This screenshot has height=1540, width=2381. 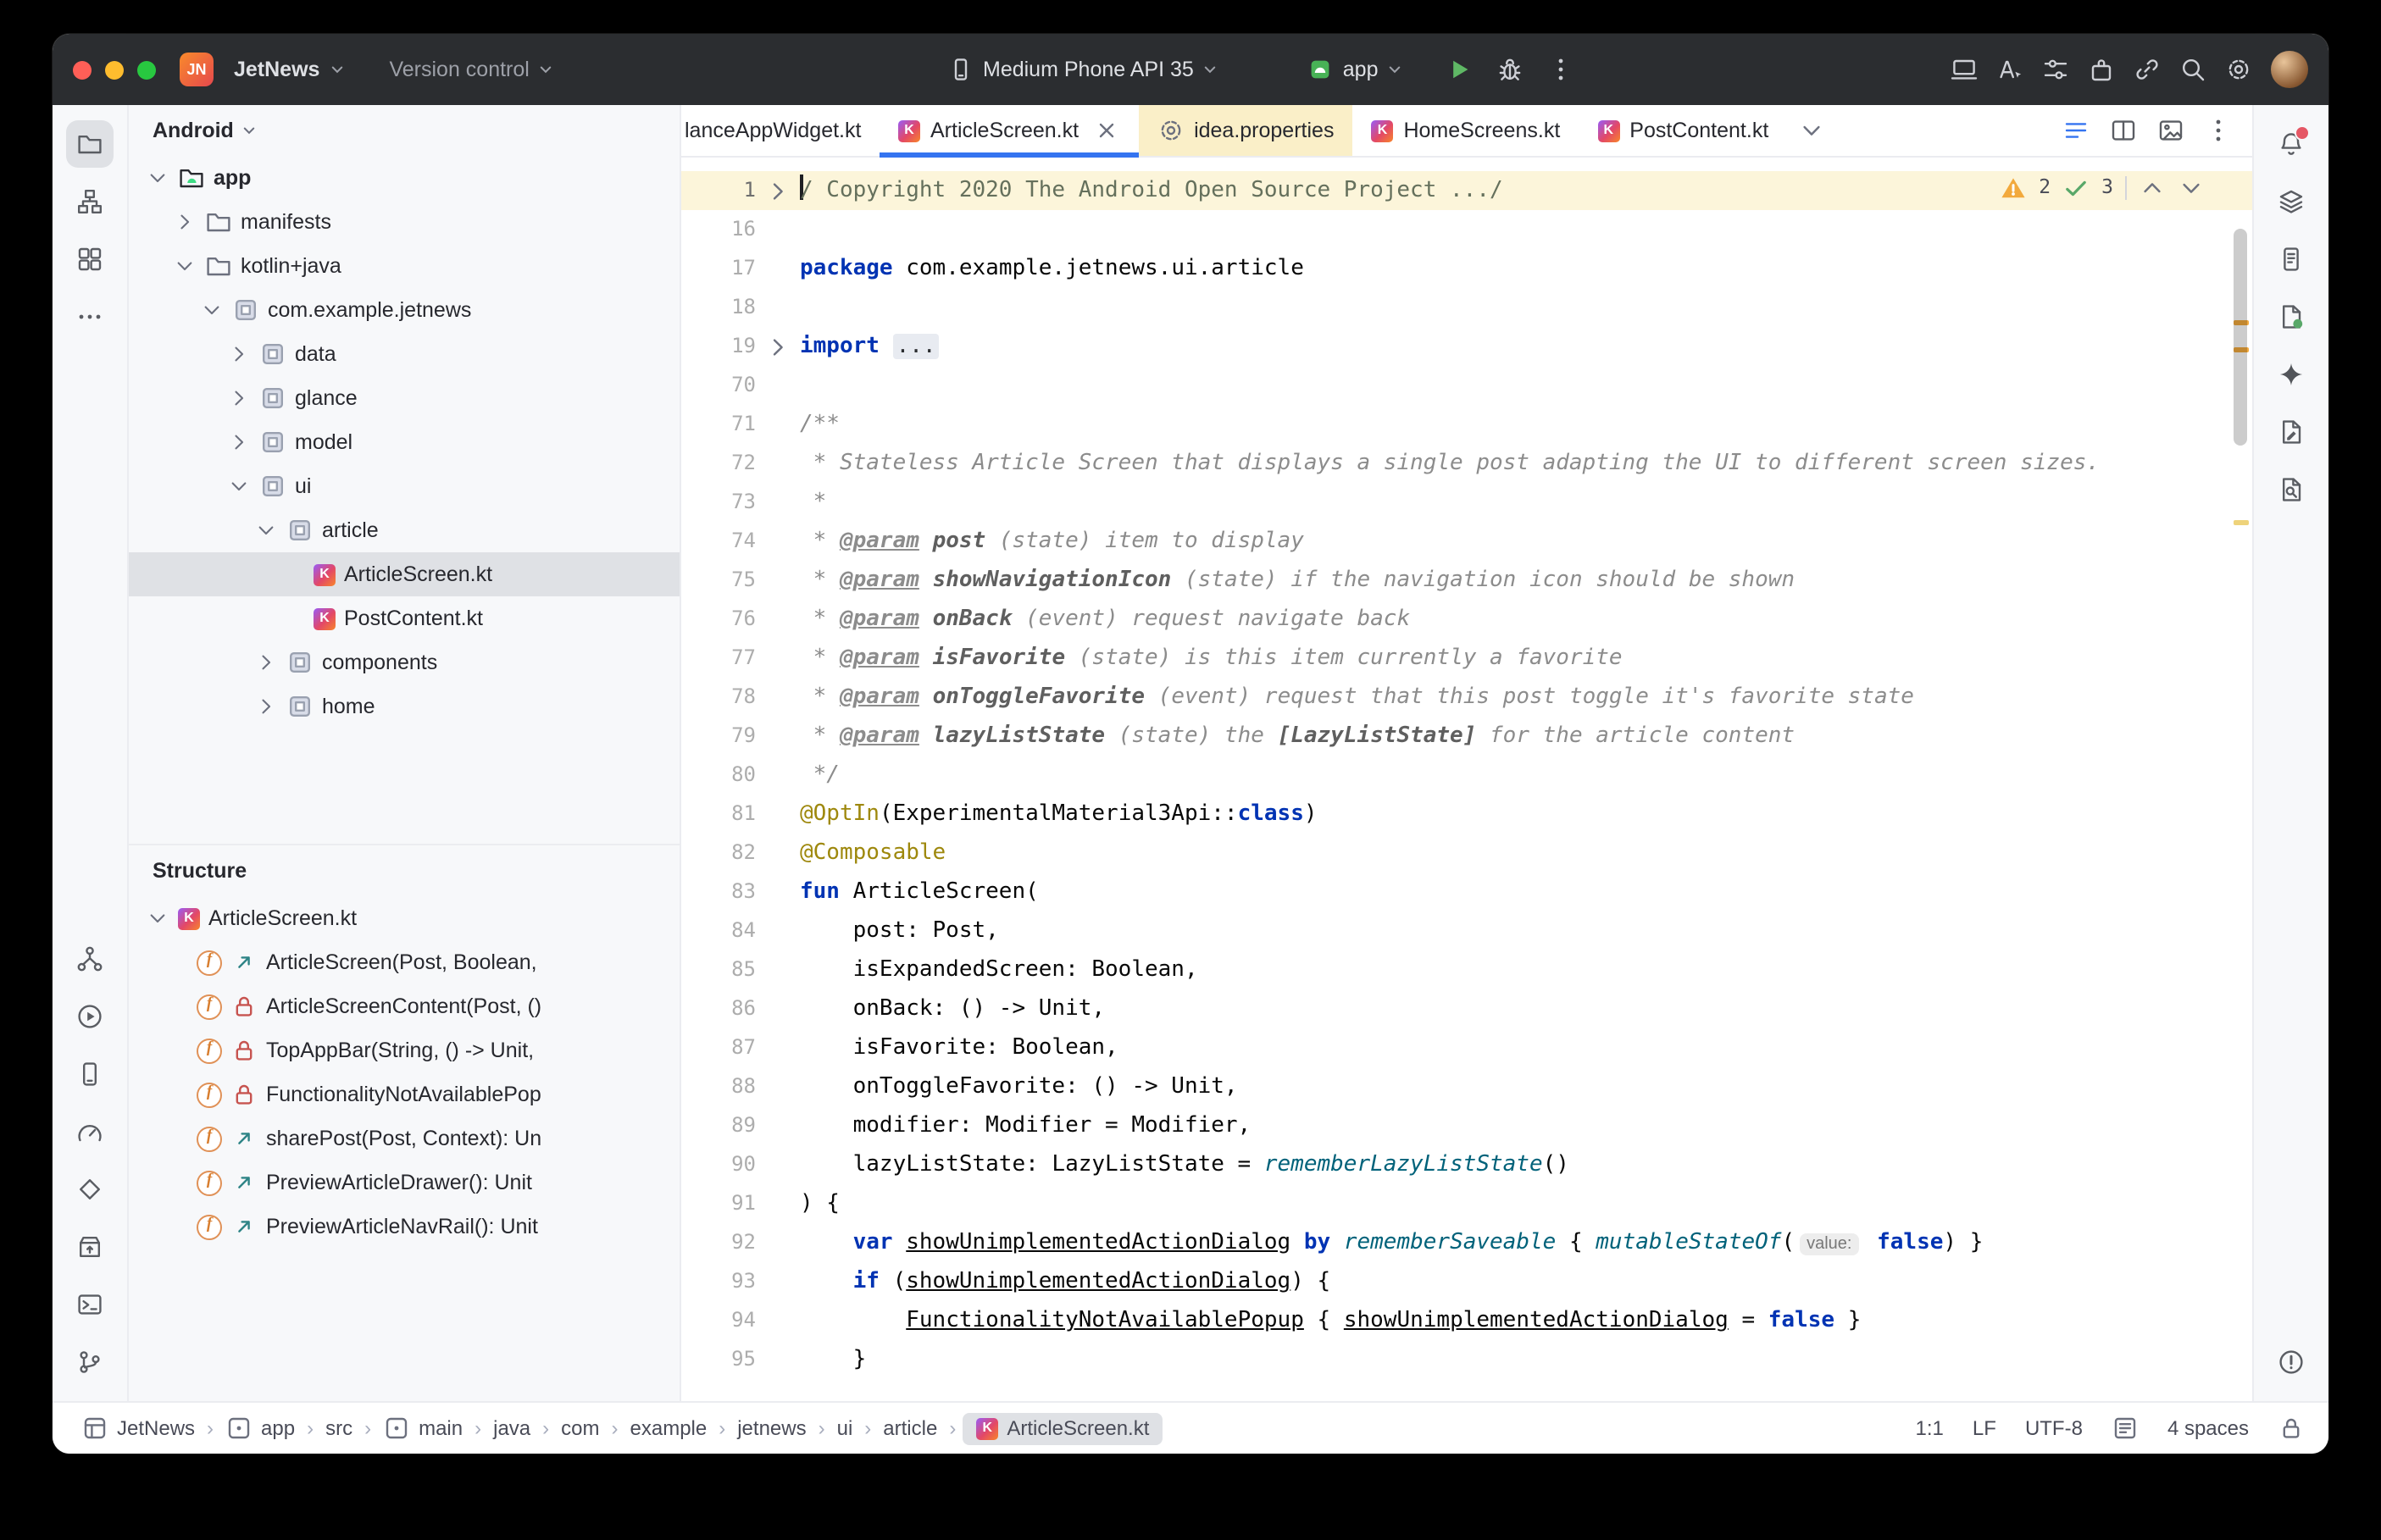 What do you see at coordinates (718, 697) in the screenshot?
I see `line-number: 78` at bounding box center [718, 697].